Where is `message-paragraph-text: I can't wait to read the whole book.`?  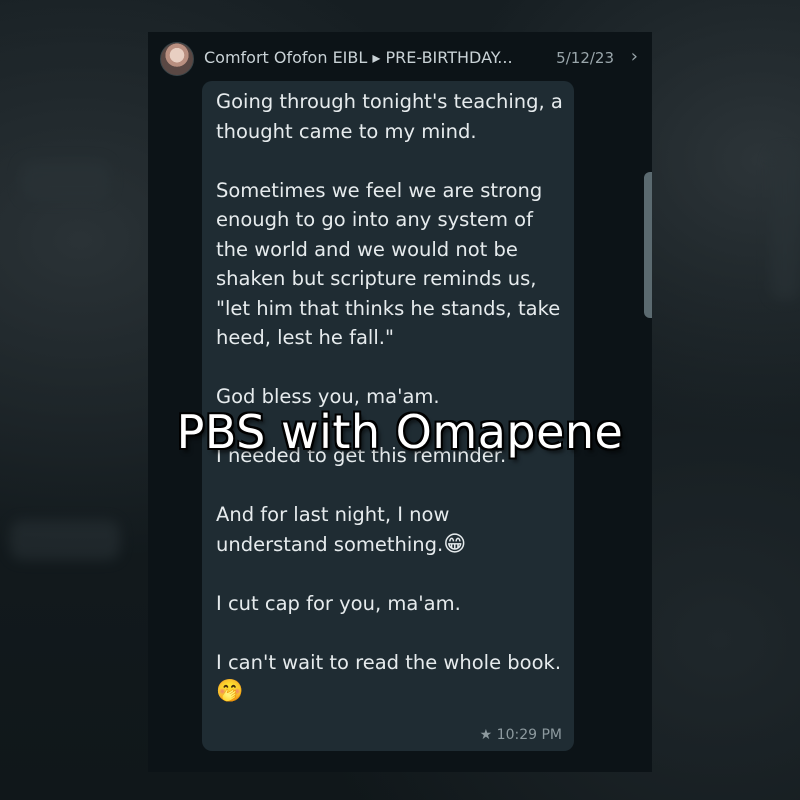 message-paragraph-text: I can't wait to read the whole book. is located at coordinates (389, 662).